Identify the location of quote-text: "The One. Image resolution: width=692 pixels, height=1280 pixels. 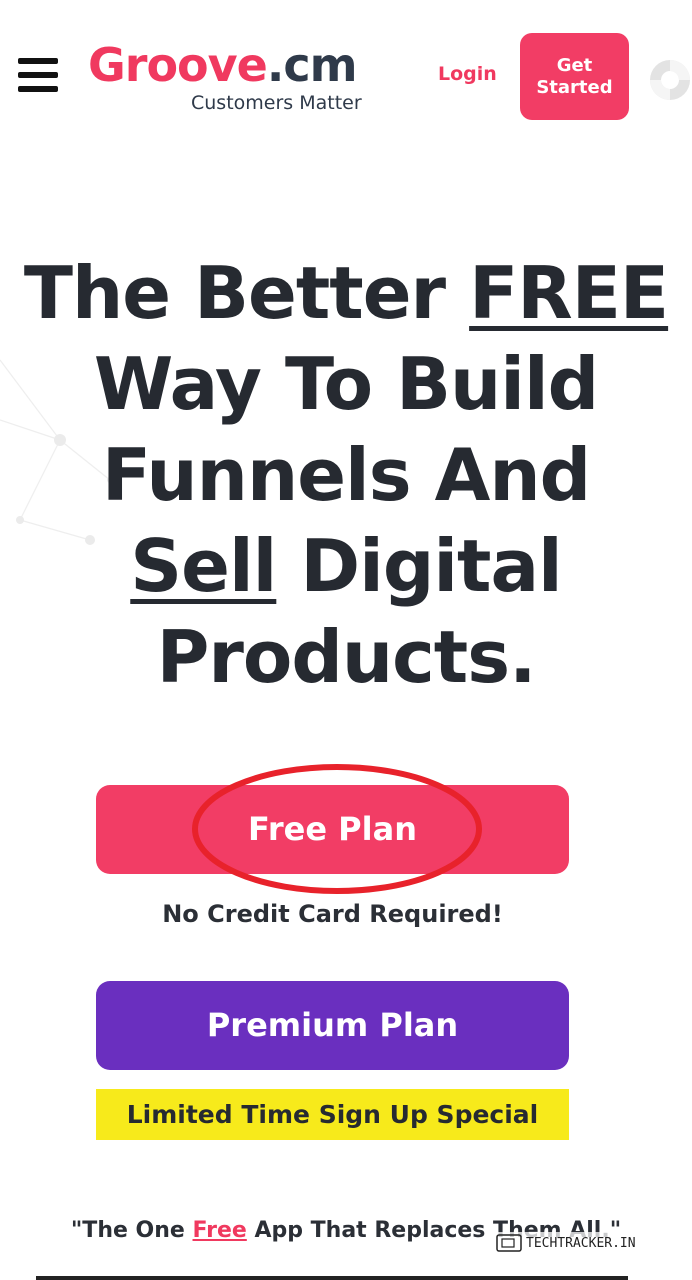
(131, 1230).